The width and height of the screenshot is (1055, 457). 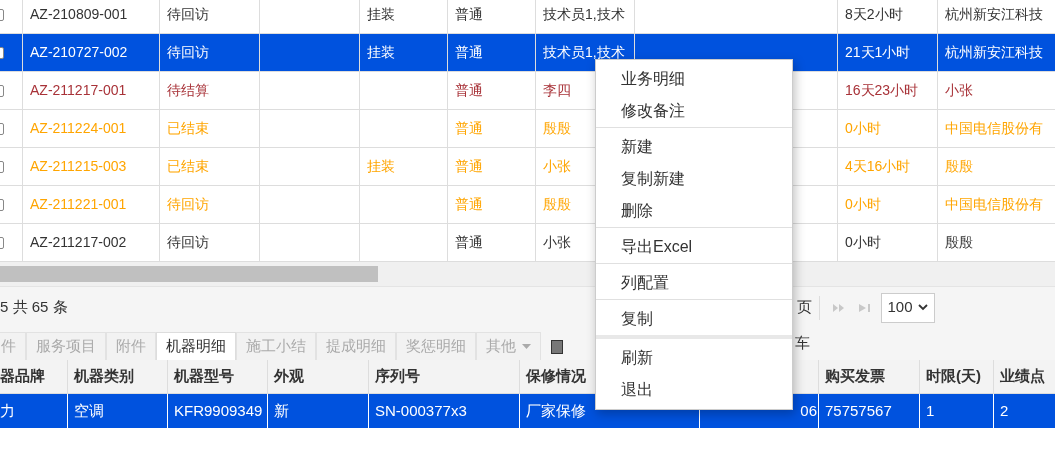 I want to click on column-header: 时限(天), so click(x=953, y=376).